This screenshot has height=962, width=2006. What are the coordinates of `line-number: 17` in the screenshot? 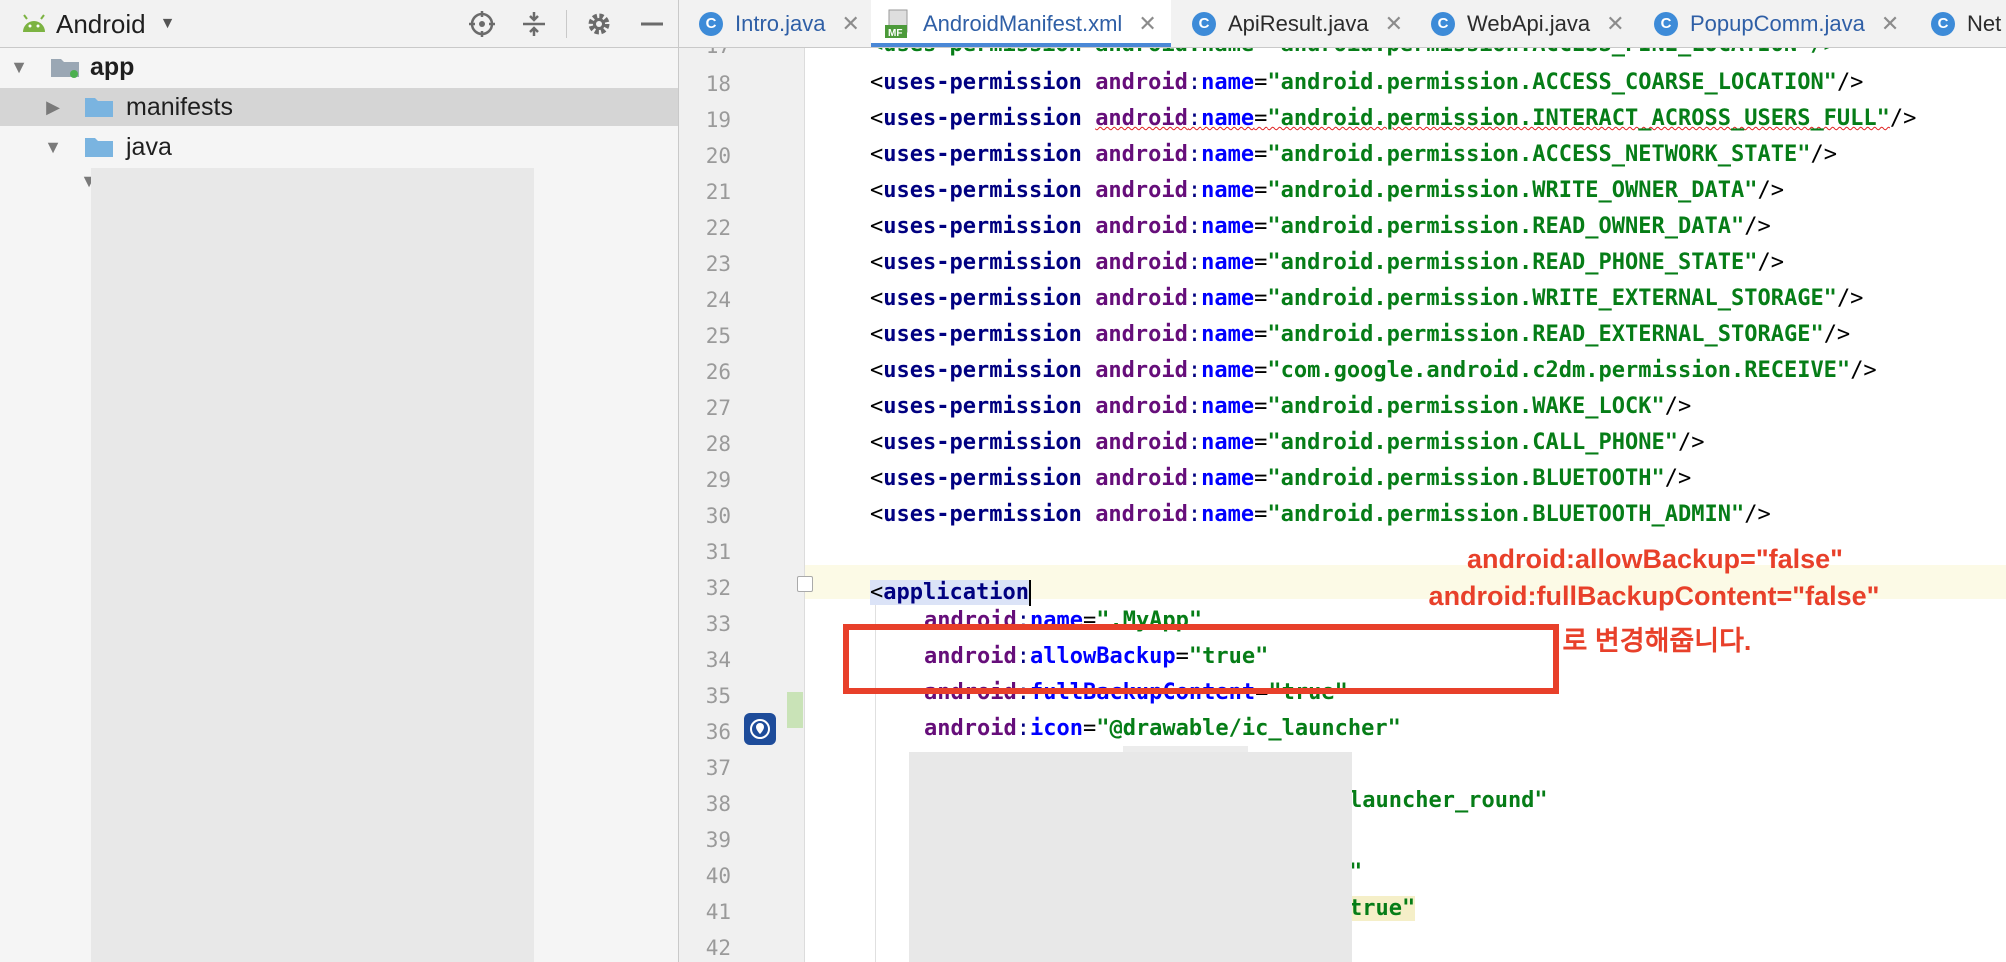 It's located at (705, 53).